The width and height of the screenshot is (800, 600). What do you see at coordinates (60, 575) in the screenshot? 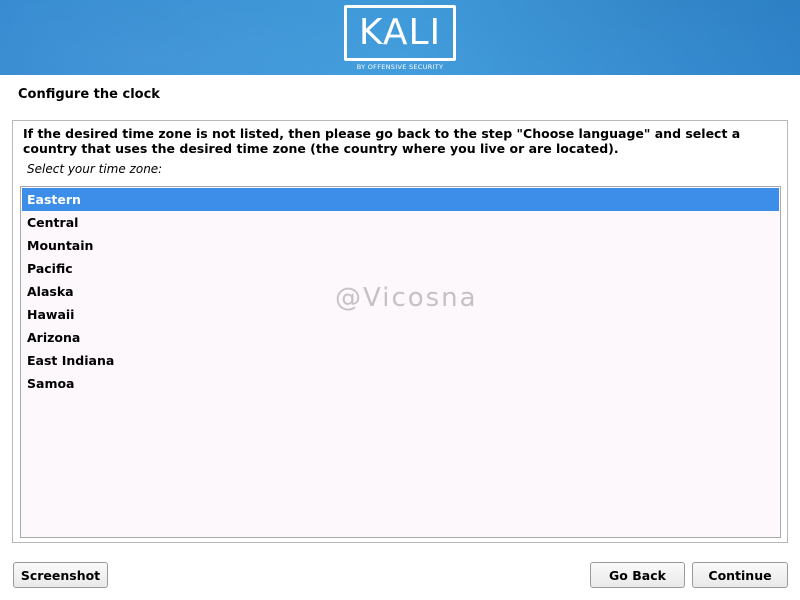
I see `screenshot-button: Screenshot` at bounding box center [60, 575].